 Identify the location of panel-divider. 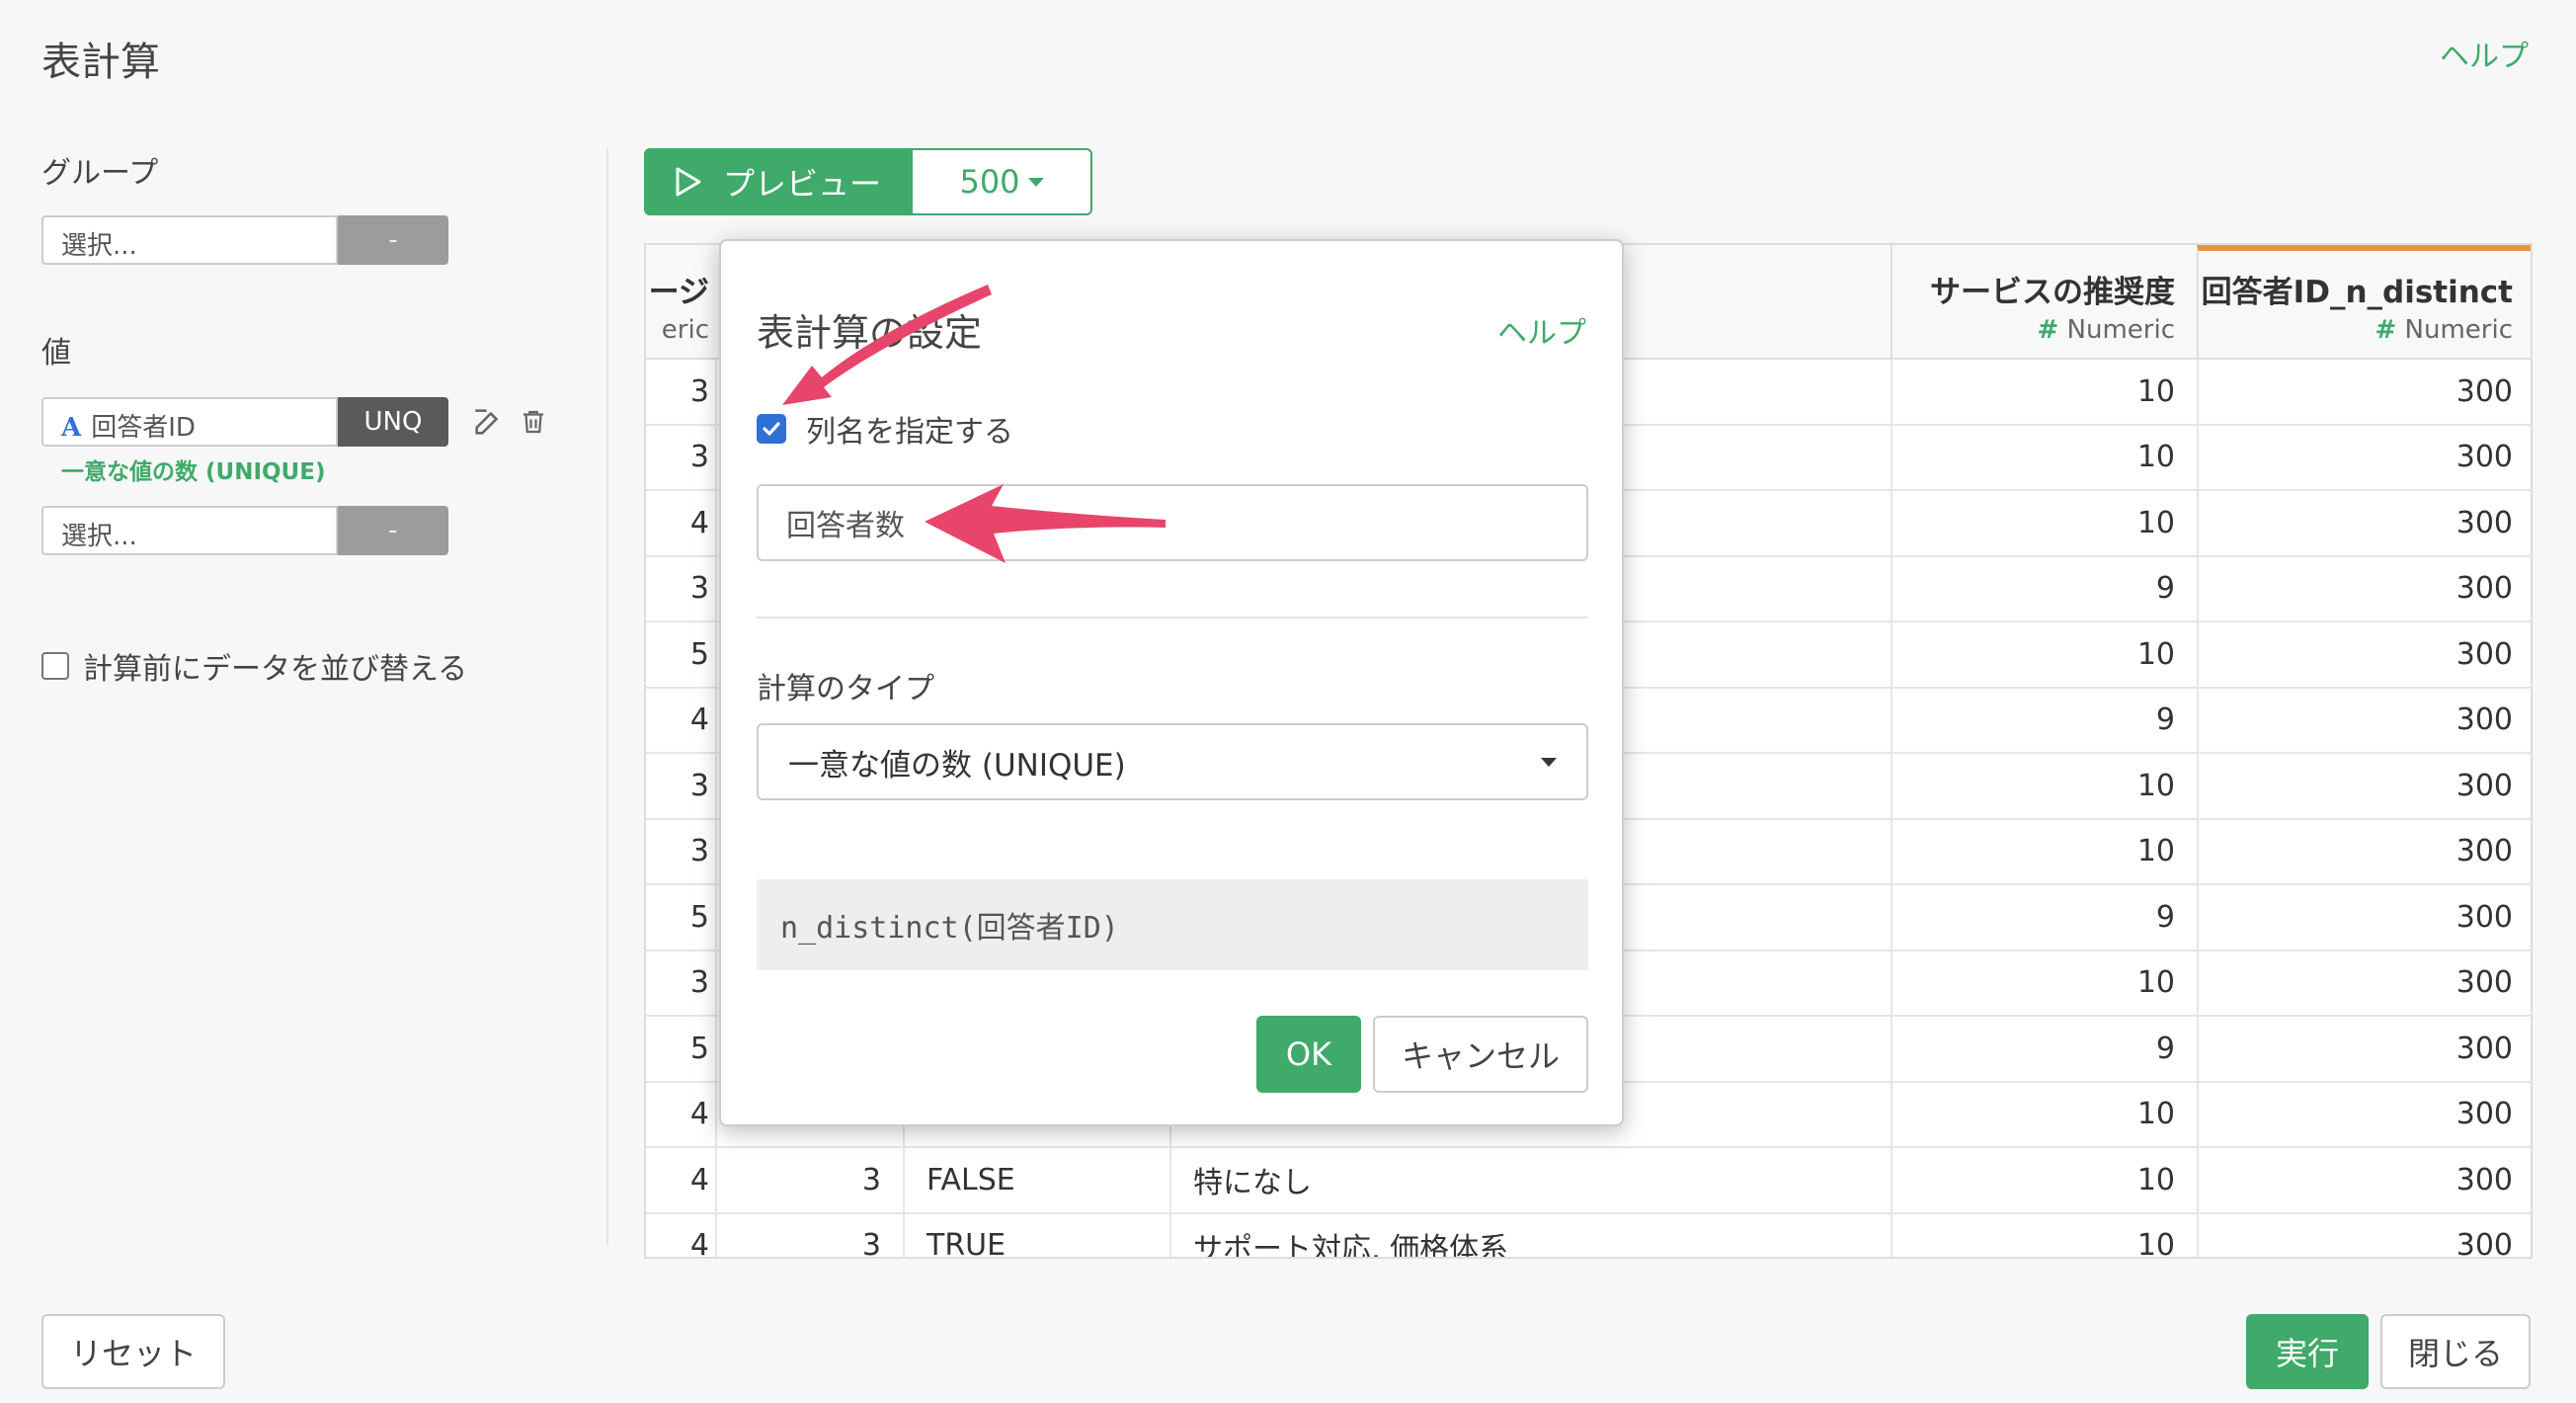
(607, 696).